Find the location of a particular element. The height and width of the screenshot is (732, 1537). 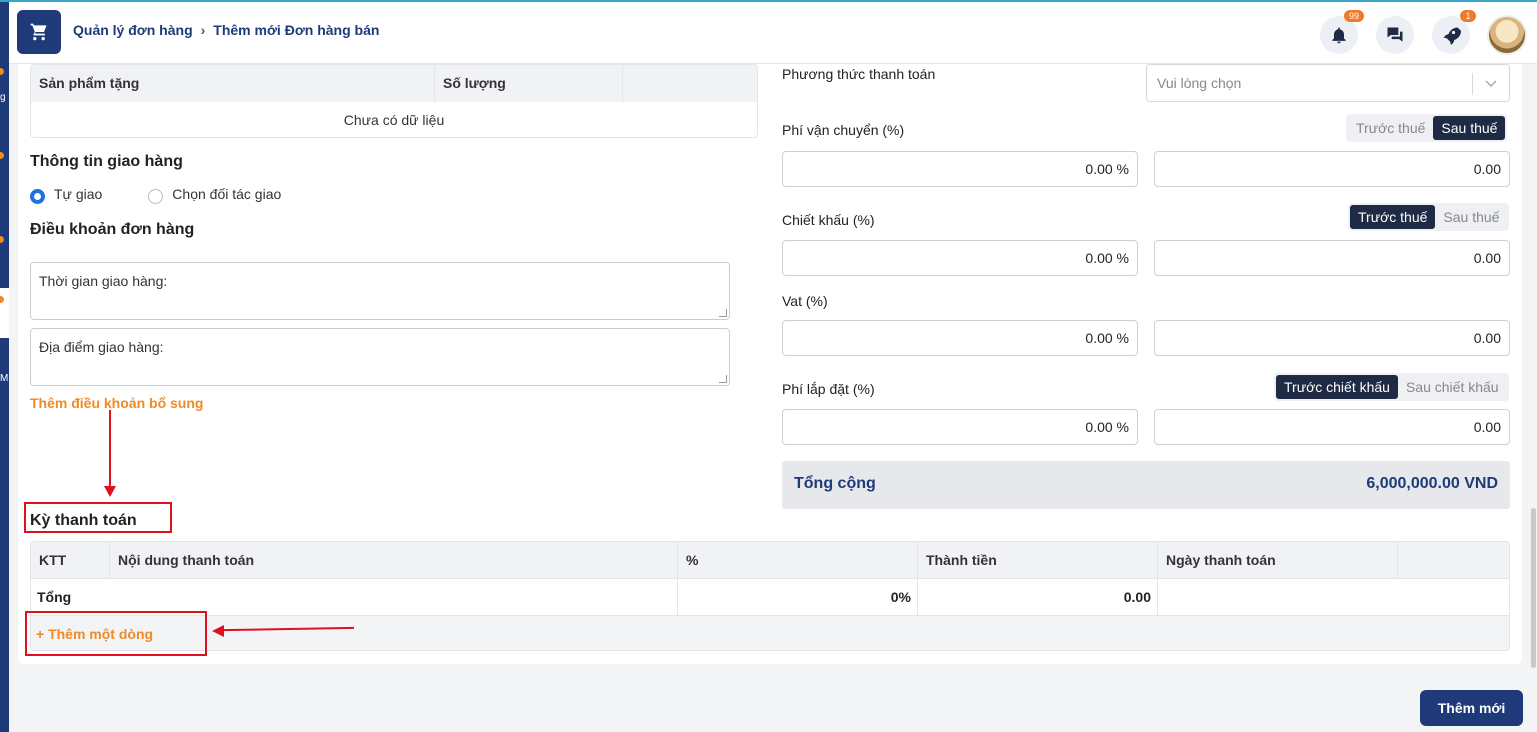

discount-amount-input: 0.00 is located at coordinates (1332, 258).